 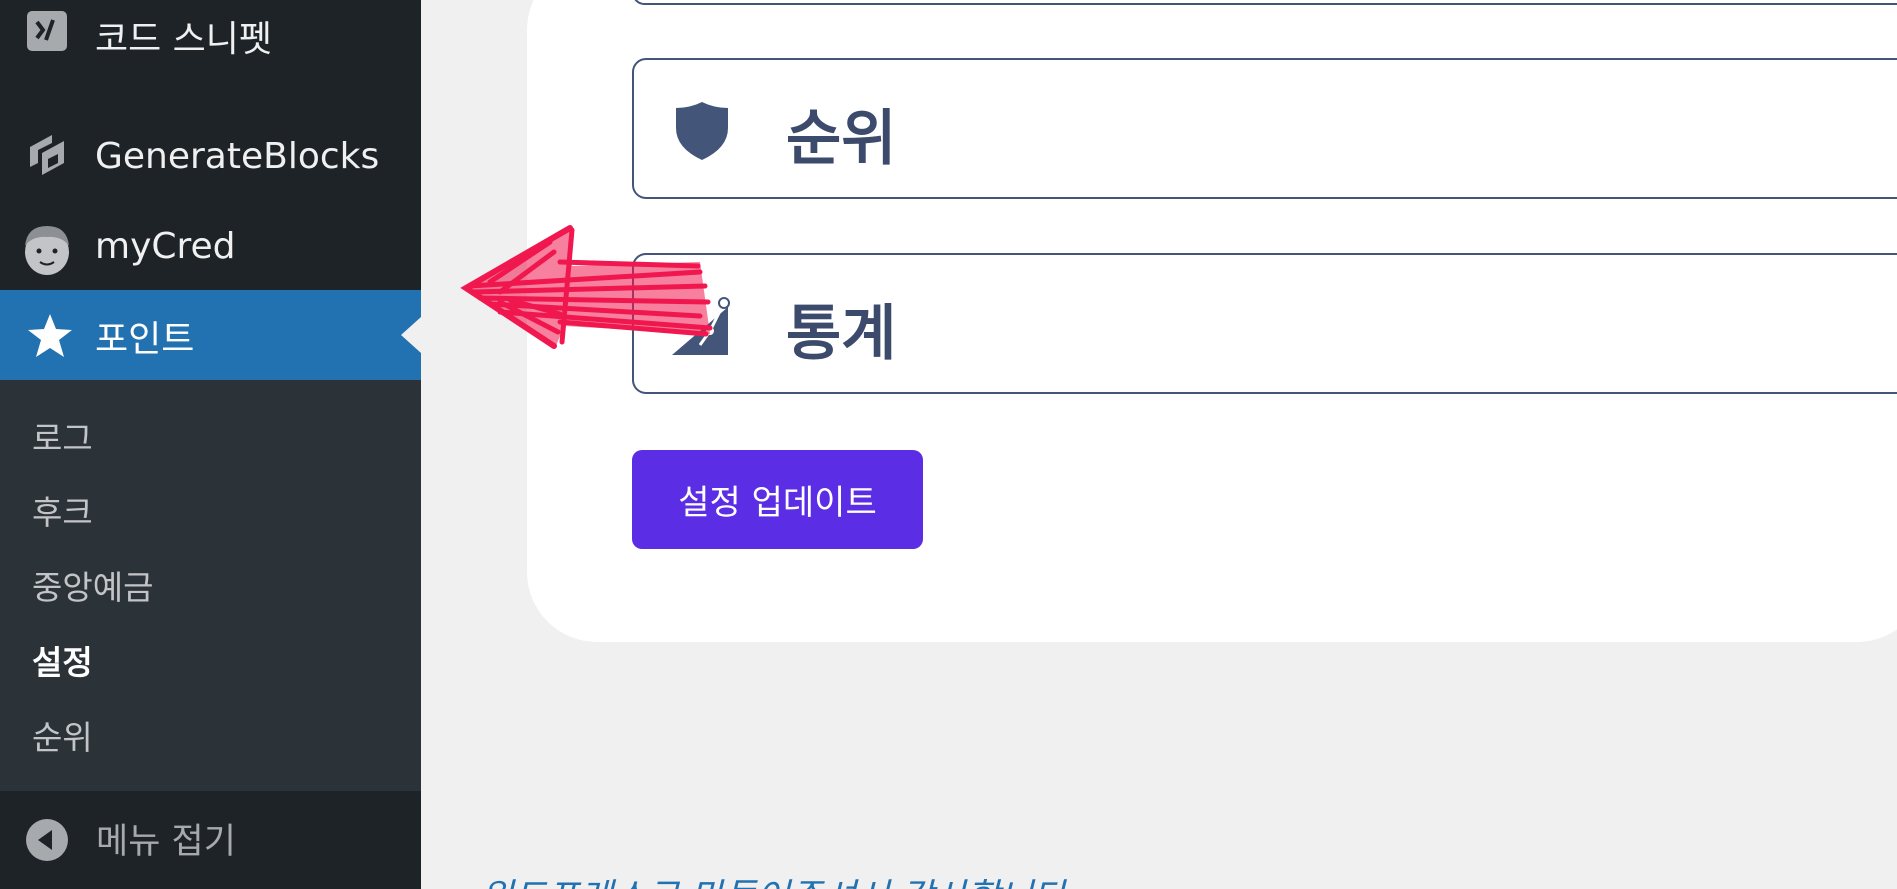 I want to click on sidebar-item-generateblocks: GenerateBlocks, so click(x=210, y=157).